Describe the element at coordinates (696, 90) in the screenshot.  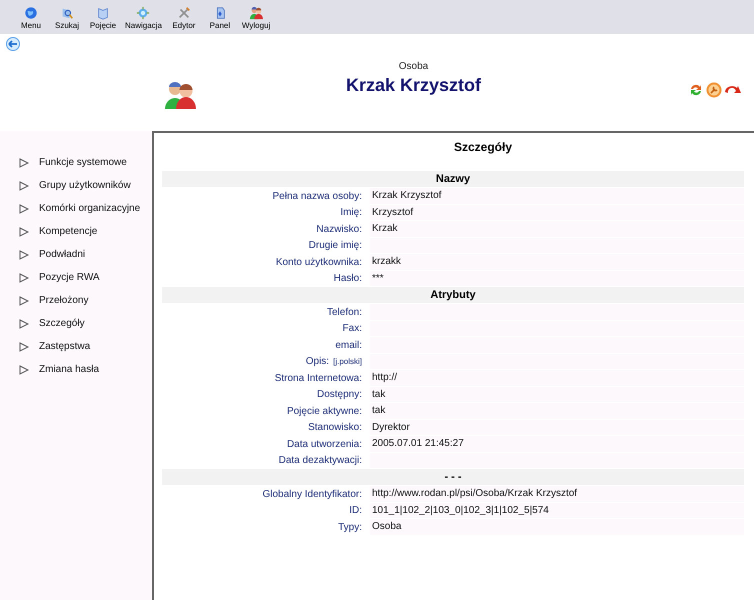
I see `refresh-icon` at that location.